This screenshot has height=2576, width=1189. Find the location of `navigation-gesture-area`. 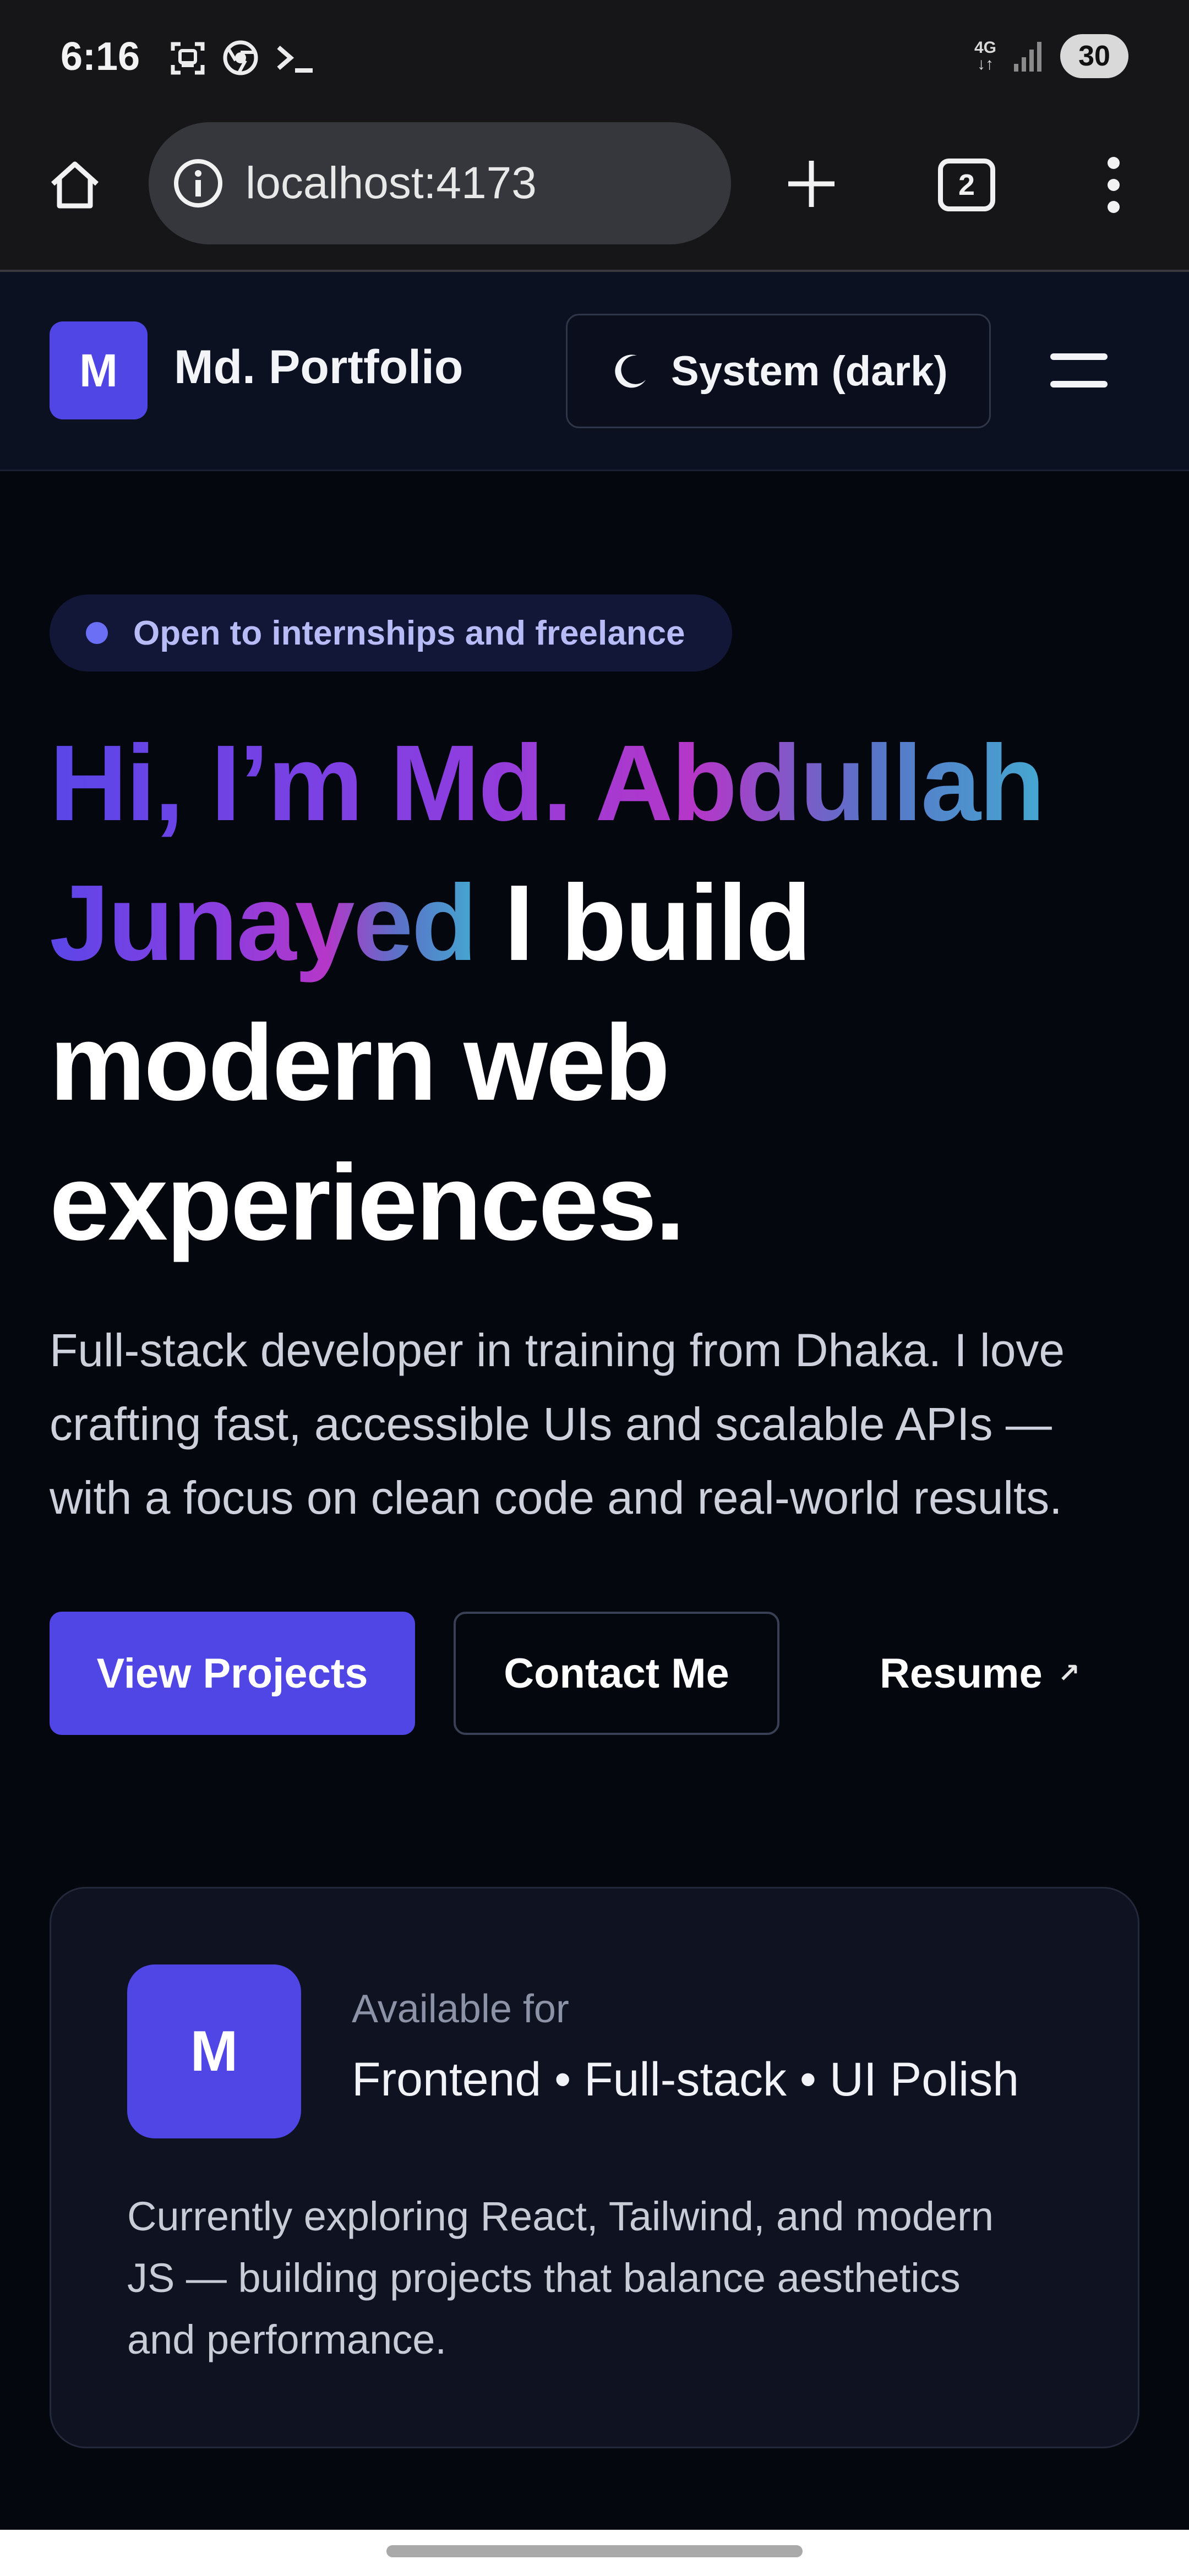

navigation-gesture-area is located at coordinates (594, 2553).